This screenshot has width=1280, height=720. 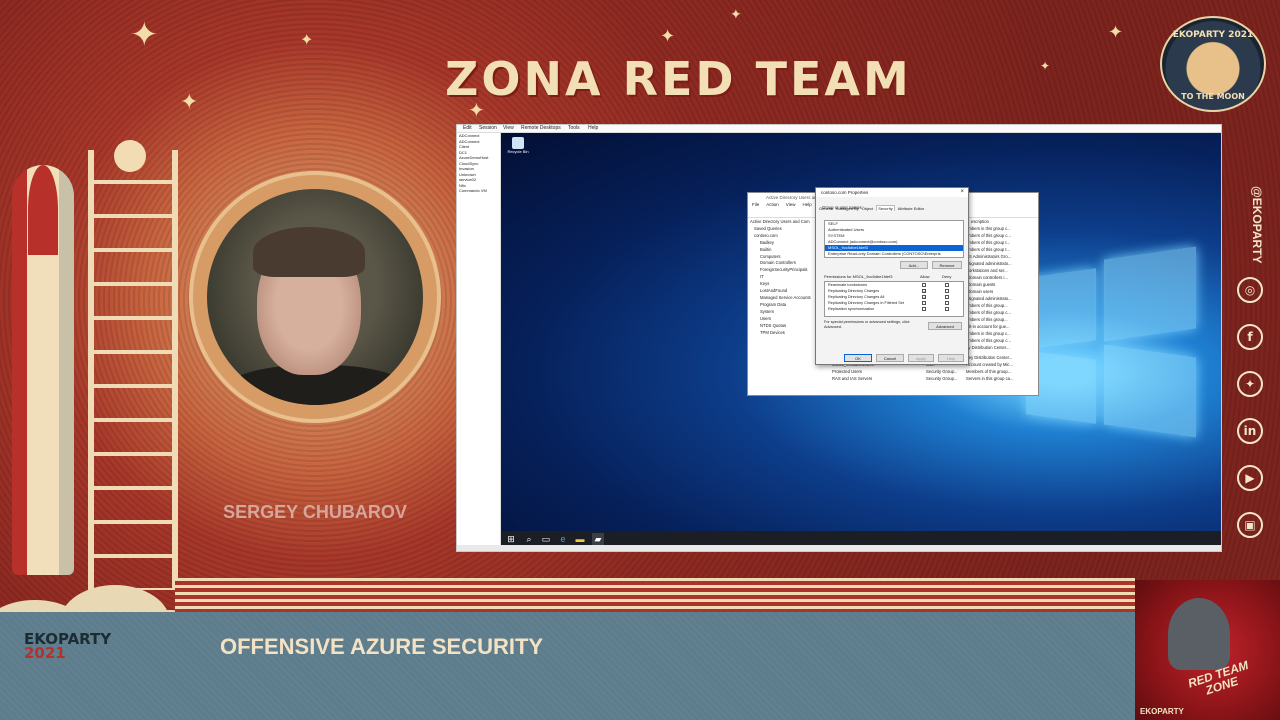 What do you see at coordinates (962, 192) in the screenshot?
I see `close-icon: ×` at bounding box center [962, 192].